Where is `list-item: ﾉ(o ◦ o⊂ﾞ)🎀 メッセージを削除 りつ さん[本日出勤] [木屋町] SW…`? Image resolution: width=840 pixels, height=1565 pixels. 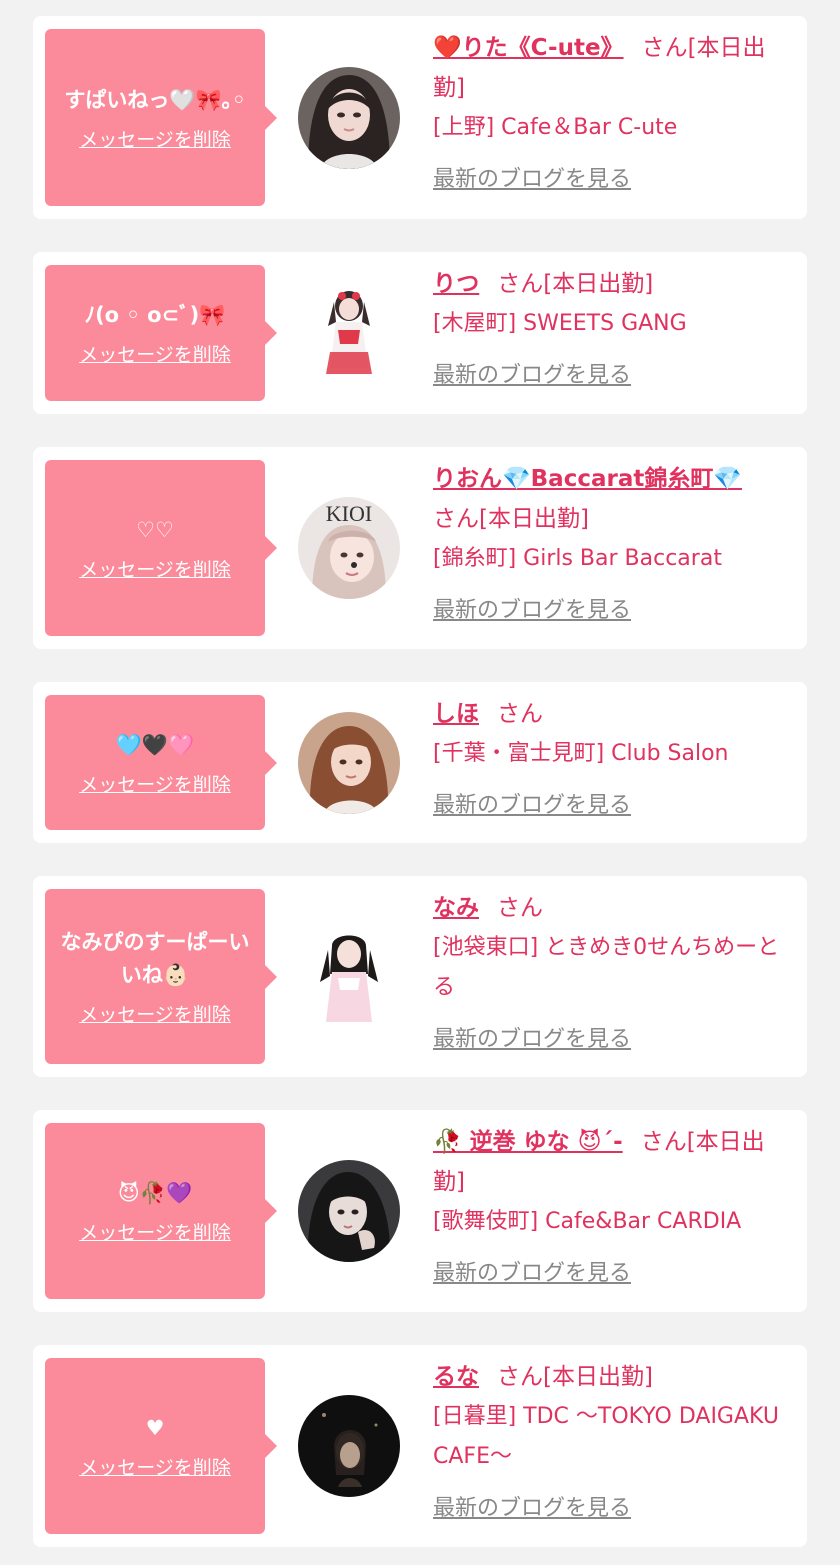 list-item: ﾉ(o ◦ o⊂ﾞ)🎀 メッセージを削除 りつ さん[本日出勤] [木屋町] SW… is located at coordinates (420, 333).